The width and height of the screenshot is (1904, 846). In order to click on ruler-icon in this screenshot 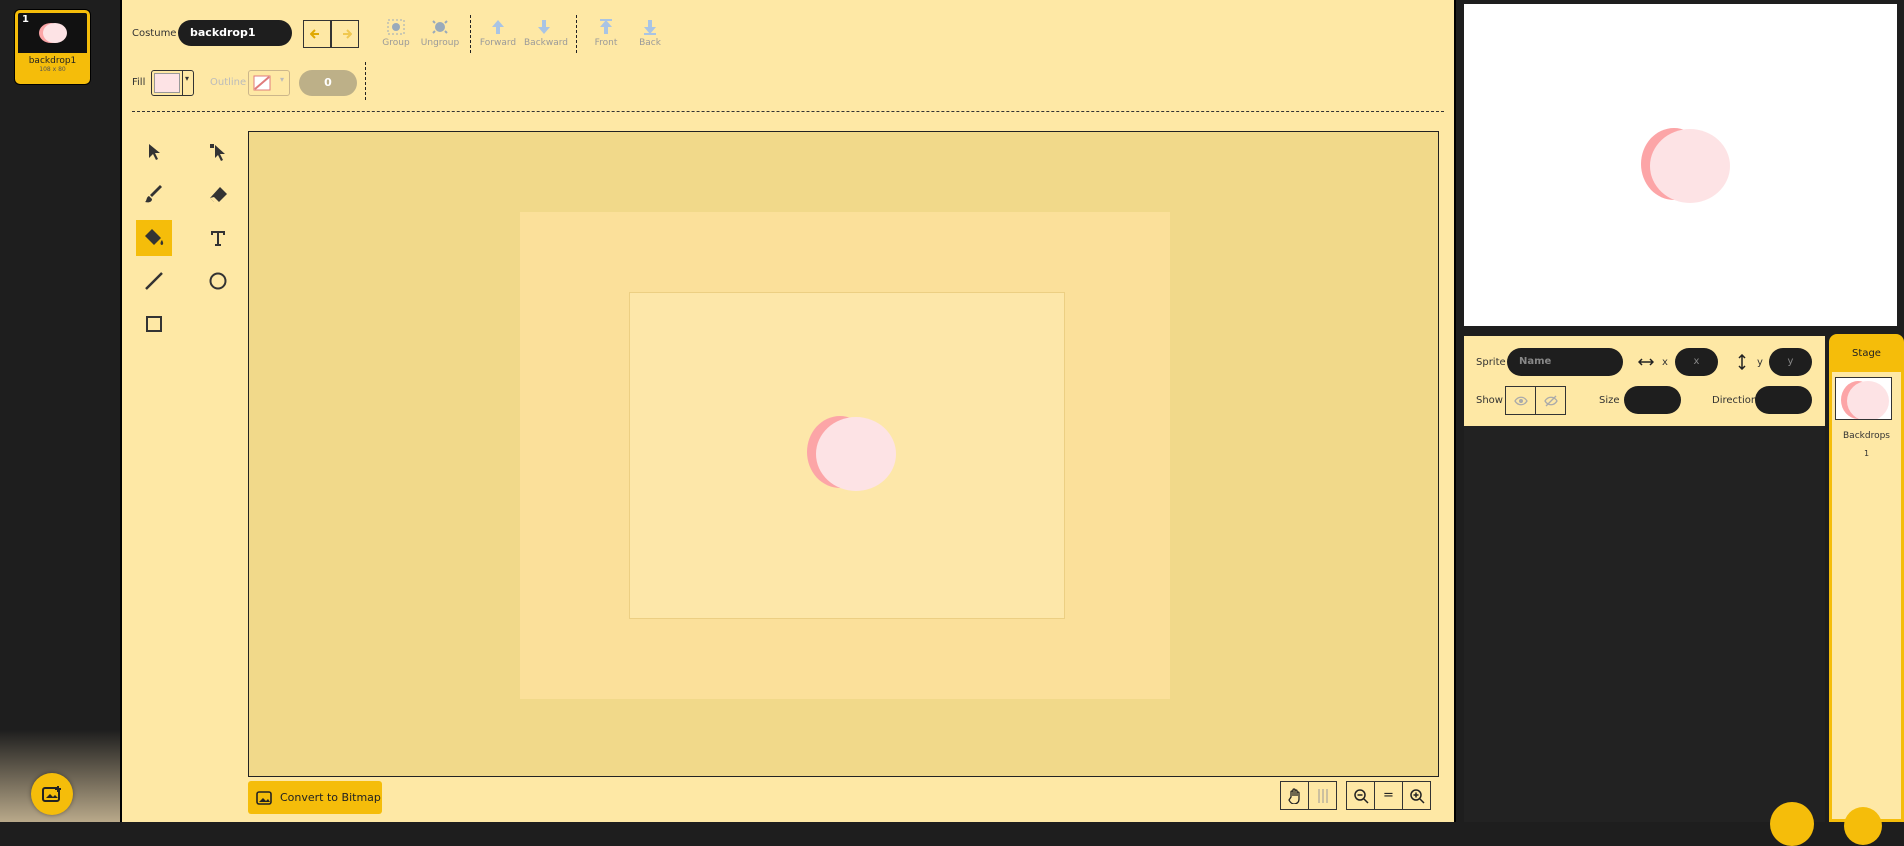, I will do `click(1322, 795)`.